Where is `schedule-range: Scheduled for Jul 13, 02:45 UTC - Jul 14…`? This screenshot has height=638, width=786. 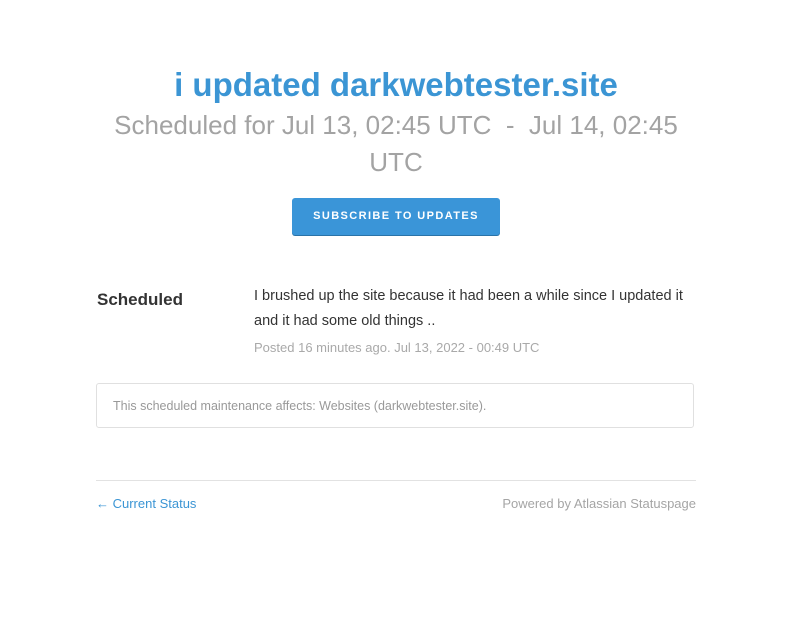 schedule-range: Scheduled for Jul 13, 02:45 UTC - Jul 14… is located at coordinates (400, 143).